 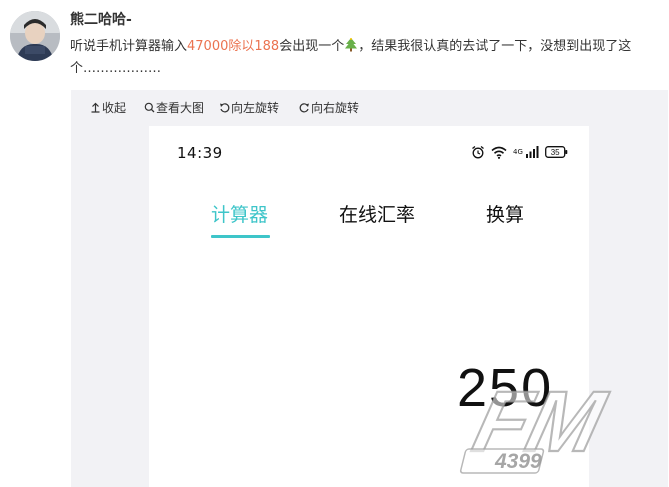 I want to click on battery-level: 35, so click(x=555, y=152).